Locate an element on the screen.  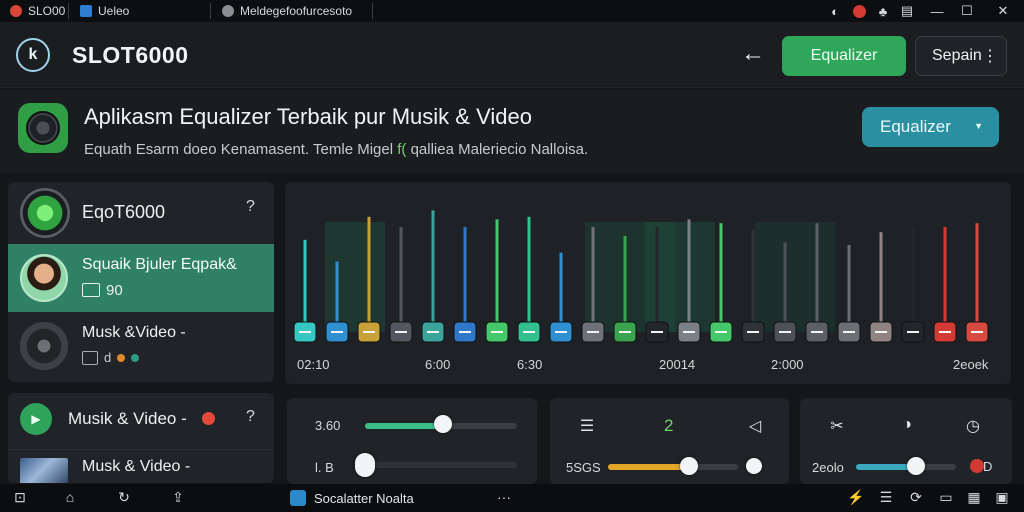
note-icon: d is located at coordinates (108, 357).